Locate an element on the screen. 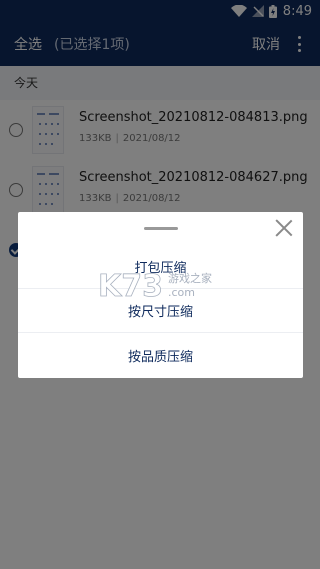  close-icon is located at coordinates (284, 228).